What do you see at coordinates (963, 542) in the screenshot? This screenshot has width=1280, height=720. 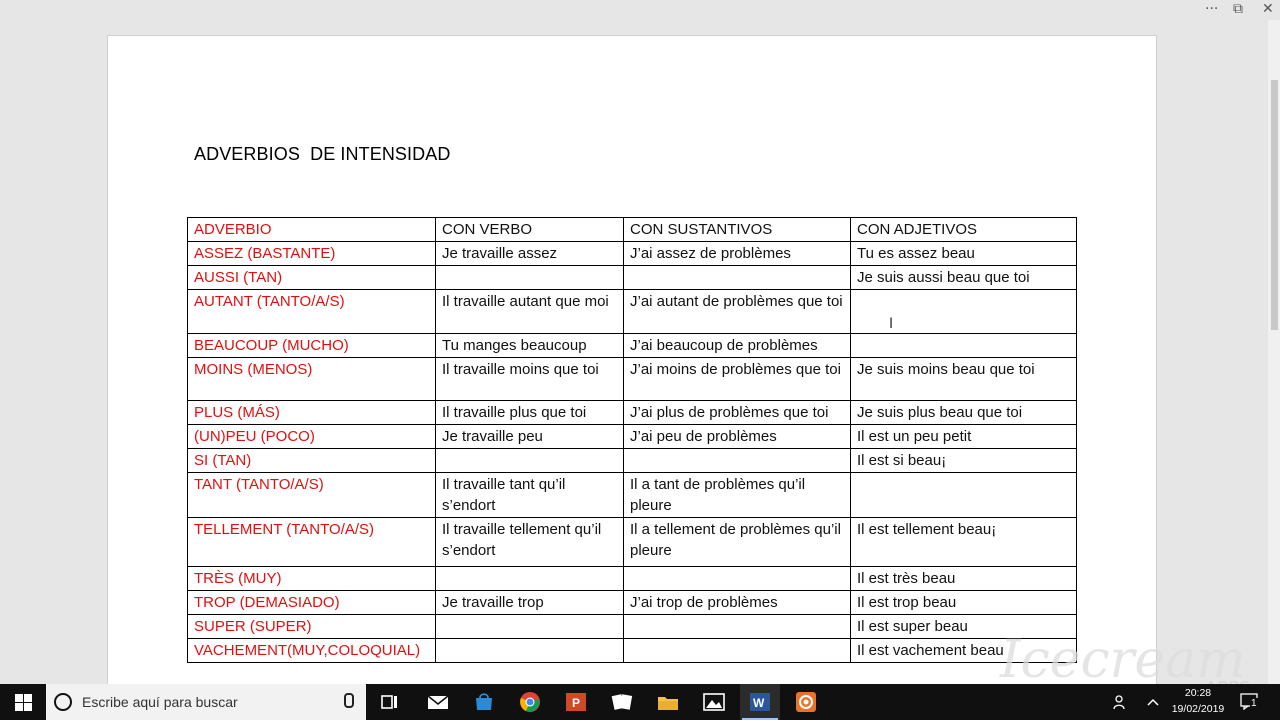 I see `table-cell: Il est tellement beau¡` at bounding box center [963, 542].